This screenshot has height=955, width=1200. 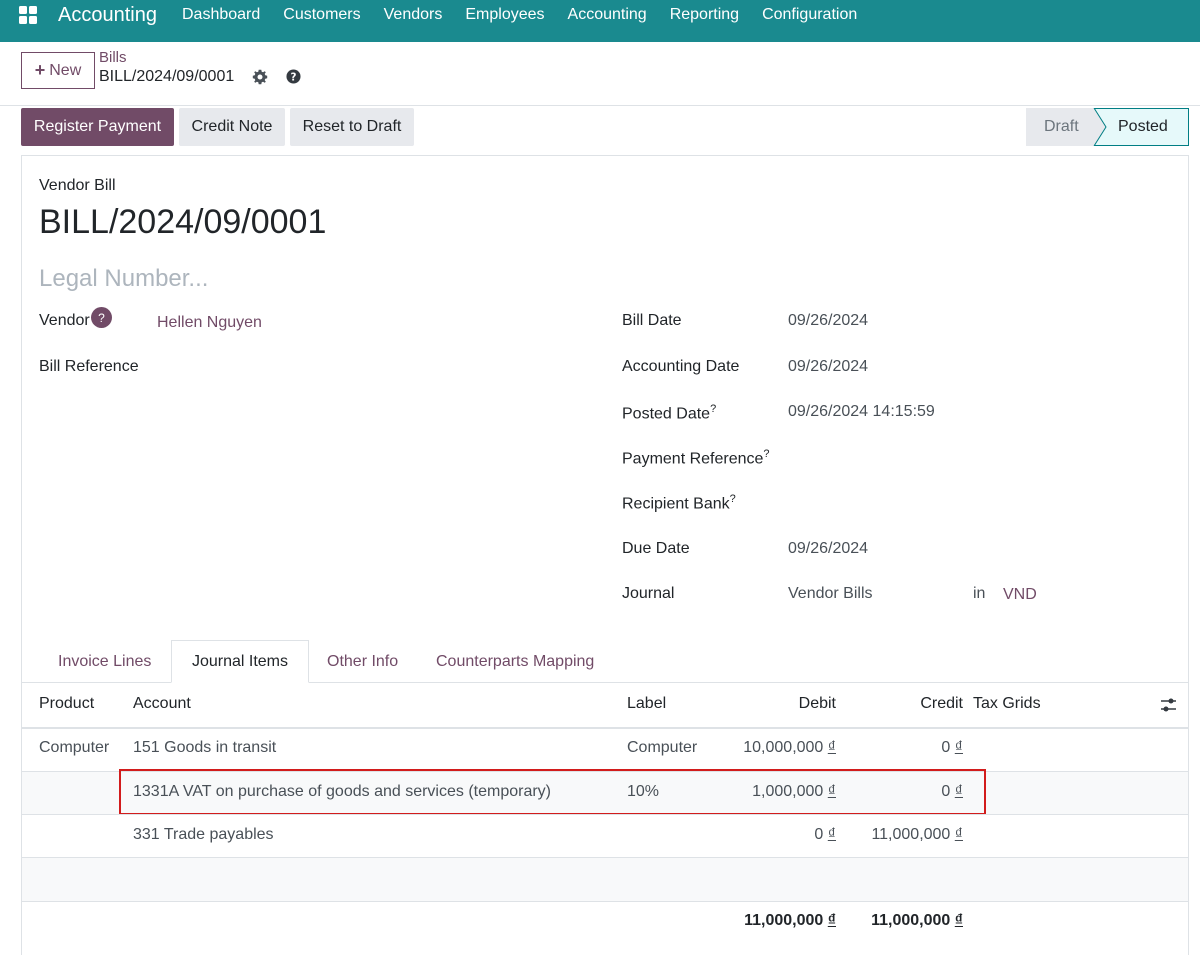 I want to click on vendor-label: Vendor, so click(x=64, y=320).